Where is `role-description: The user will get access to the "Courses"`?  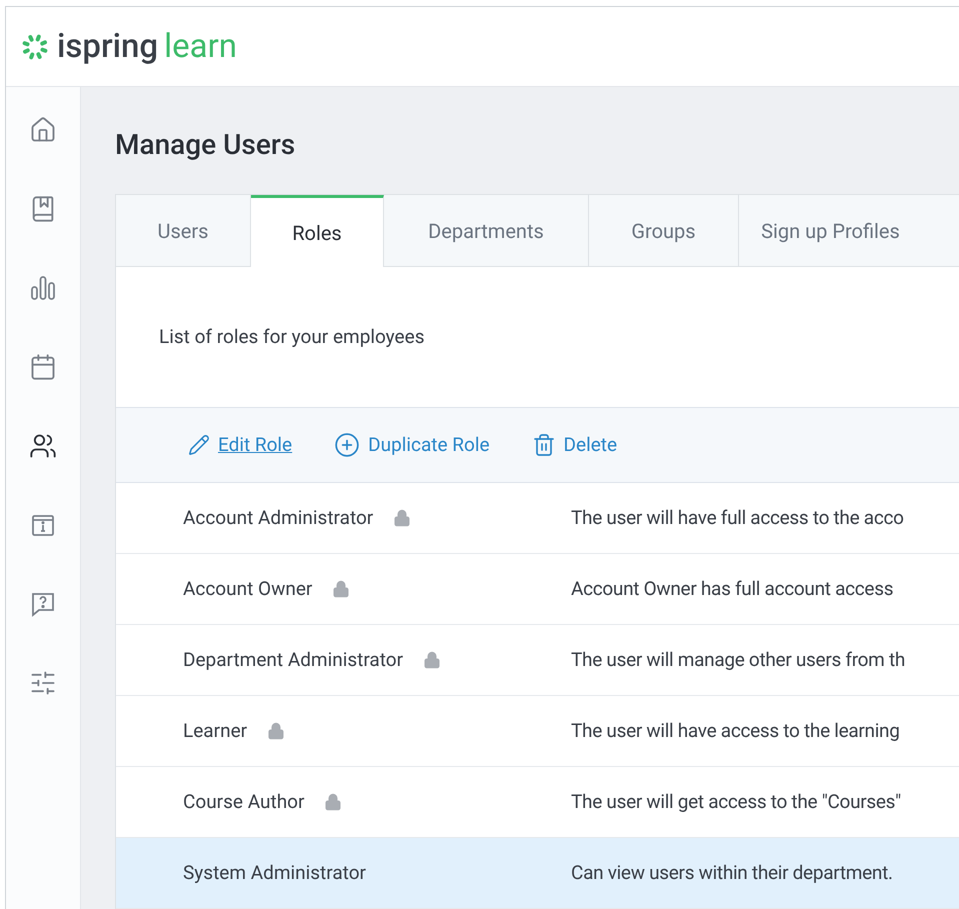
role-description: The user will get access to the "Courses" is located at coordinates (736, 801).